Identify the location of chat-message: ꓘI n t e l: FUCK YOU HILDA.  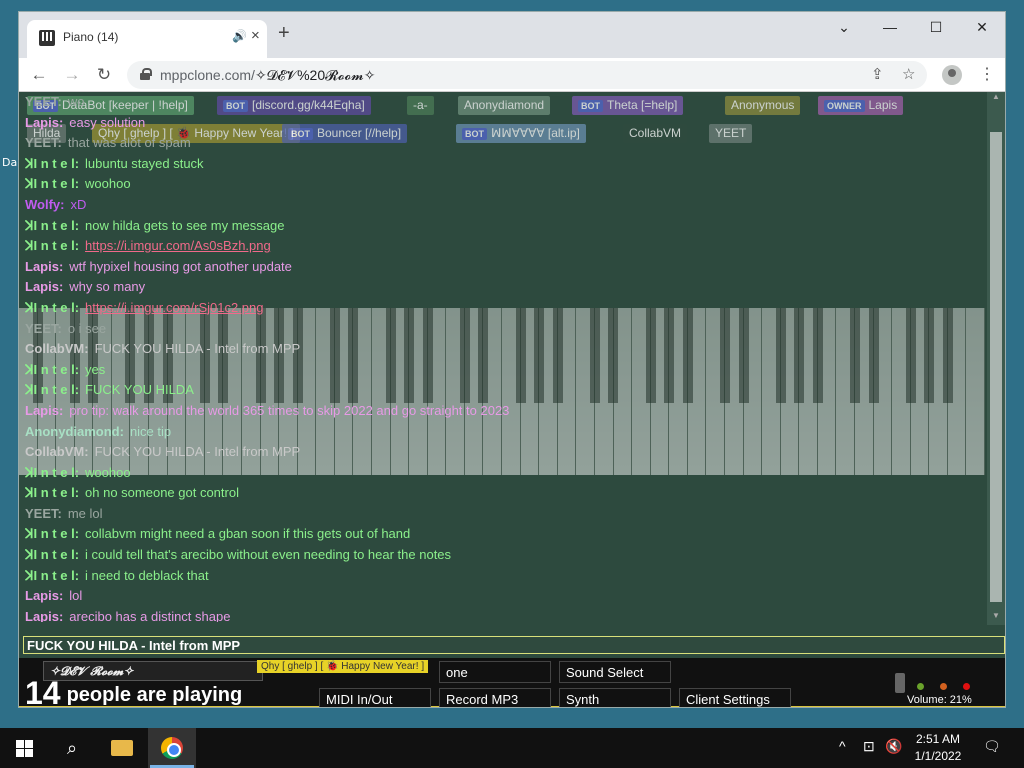
(505, 390).